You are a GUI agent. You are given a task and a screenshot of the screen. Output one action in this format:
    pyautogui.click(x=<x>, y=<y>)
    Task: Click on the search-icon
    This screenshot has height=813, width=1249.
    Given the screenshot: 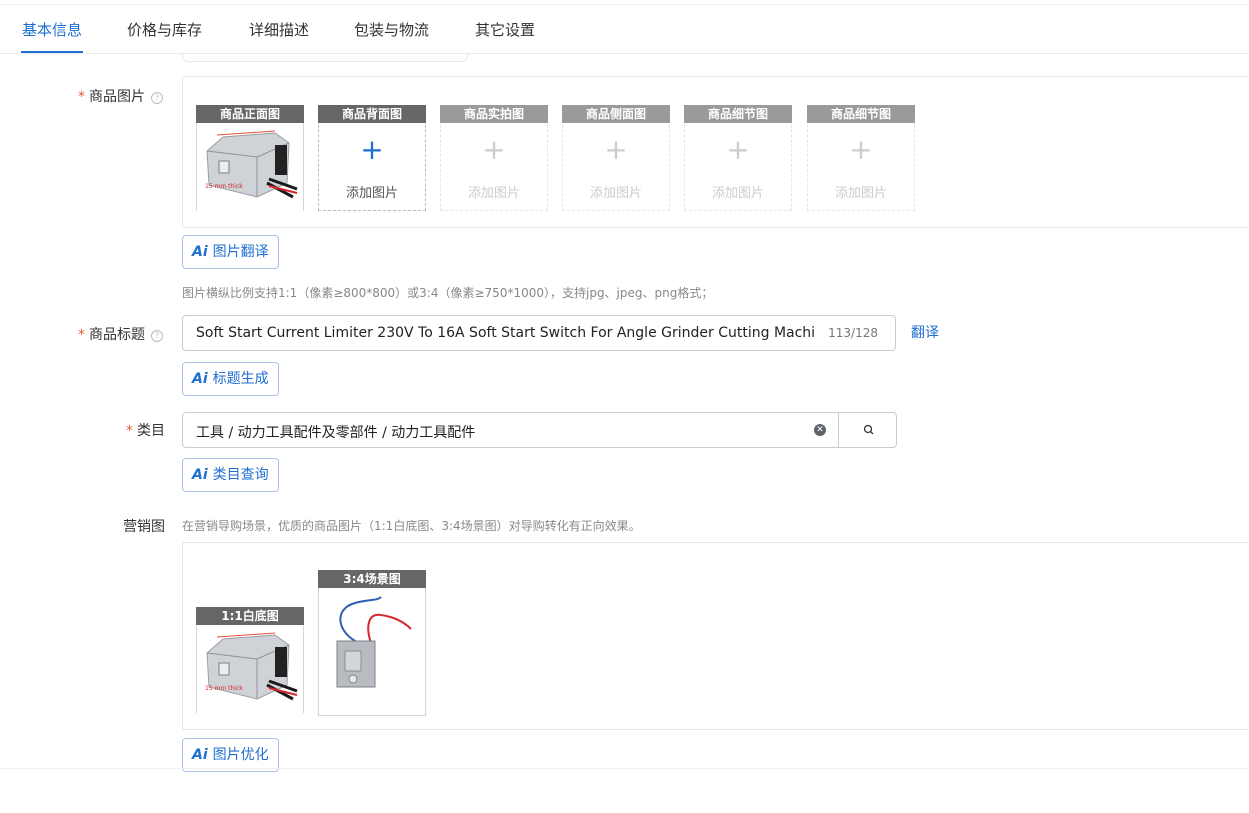 What is the action you would take?
    pyautogui.click(x=868, y=429)
    